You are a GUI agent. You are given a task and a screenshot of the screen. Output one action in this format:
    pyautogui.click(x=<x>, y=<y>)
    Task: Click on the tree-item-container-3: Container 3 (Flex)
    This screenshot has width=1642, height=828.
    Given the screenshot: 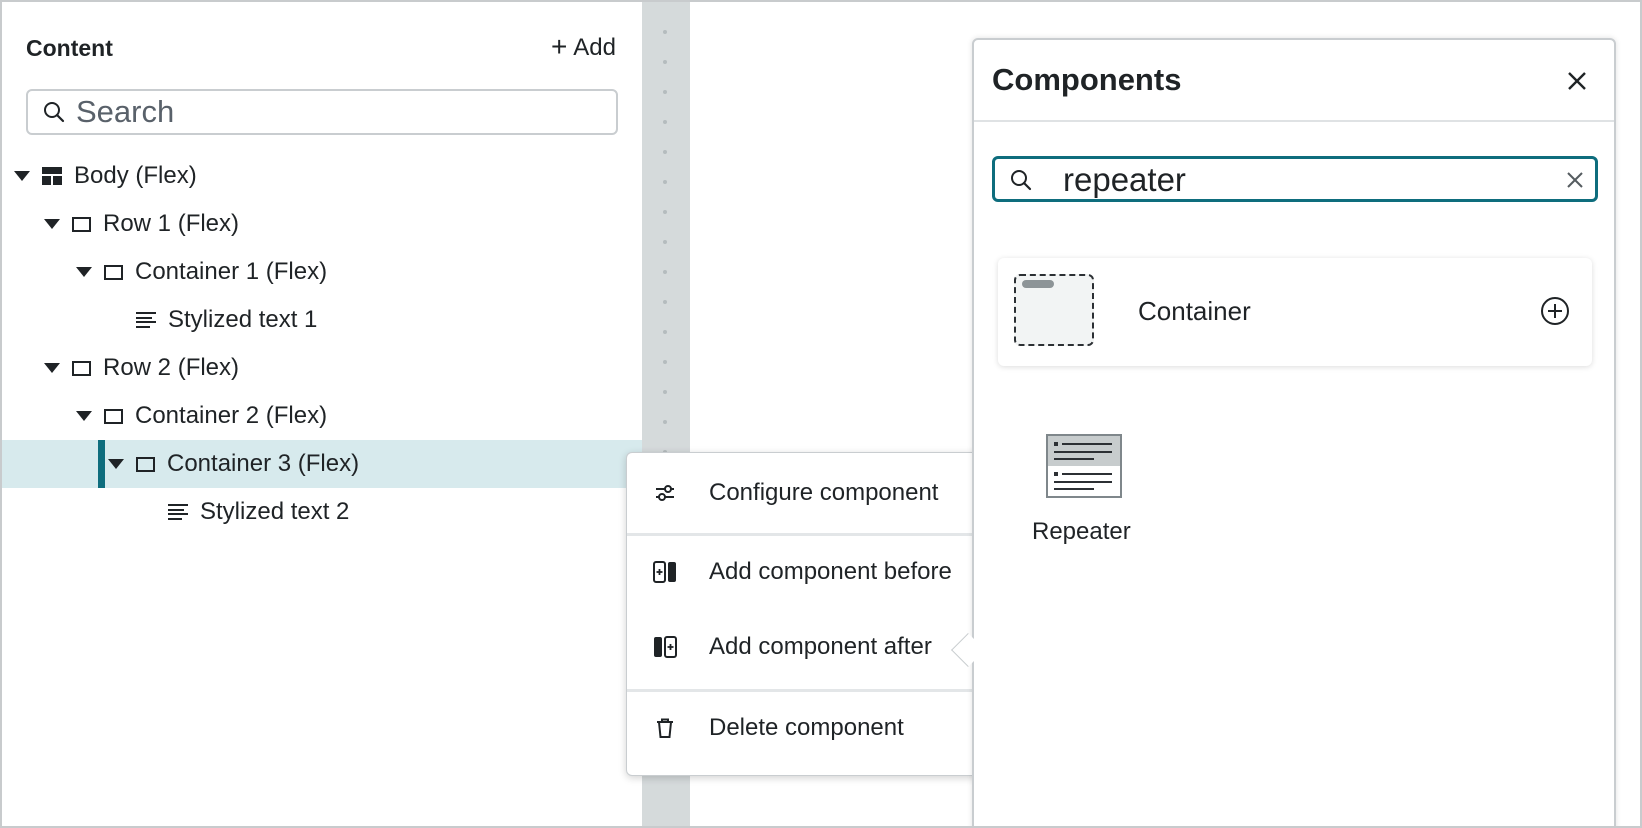 What is the action you would take?
    pyautogui.click(x=322, y=464)
    